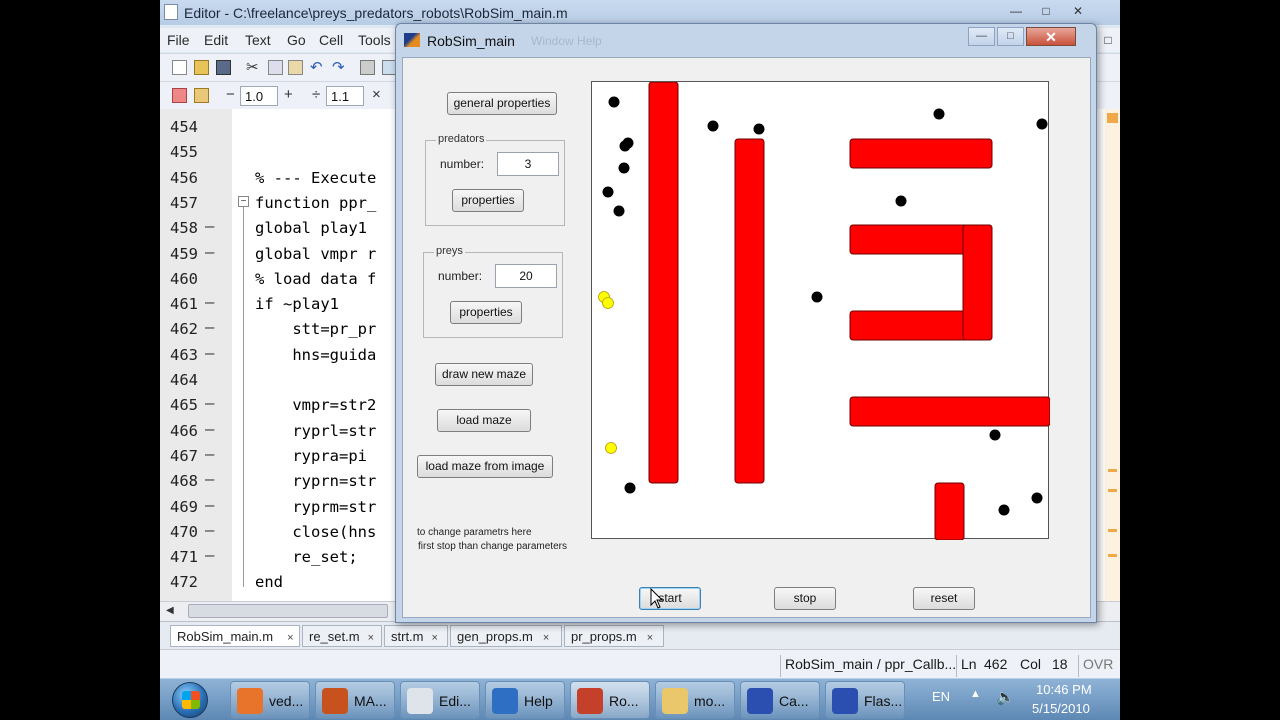  Describe the element at coordinates (611, 448) in the screenshot. I see `prey-robot` at that location.